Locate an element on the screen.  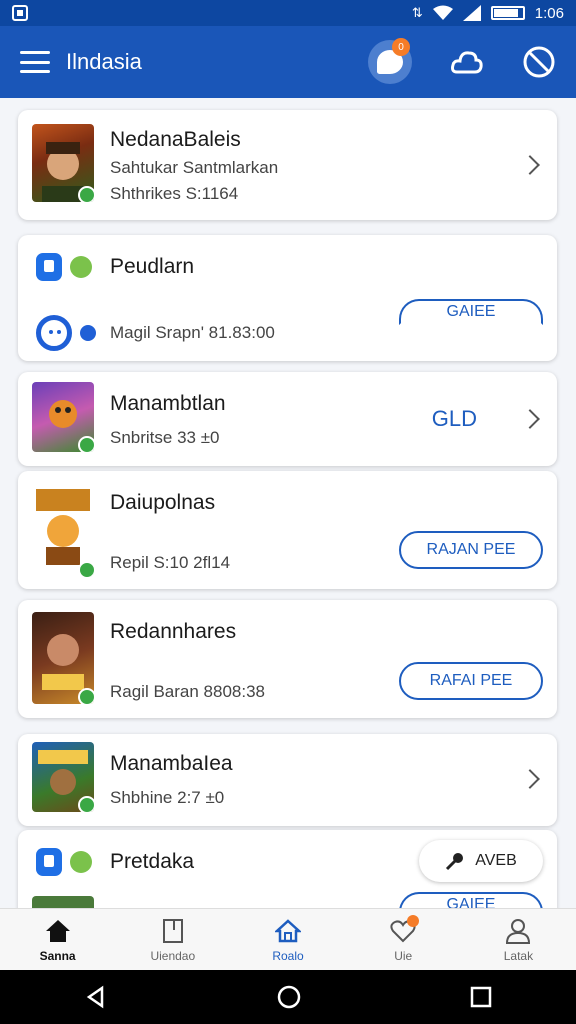
app-notification-icon is located at coordinates (20, 13).